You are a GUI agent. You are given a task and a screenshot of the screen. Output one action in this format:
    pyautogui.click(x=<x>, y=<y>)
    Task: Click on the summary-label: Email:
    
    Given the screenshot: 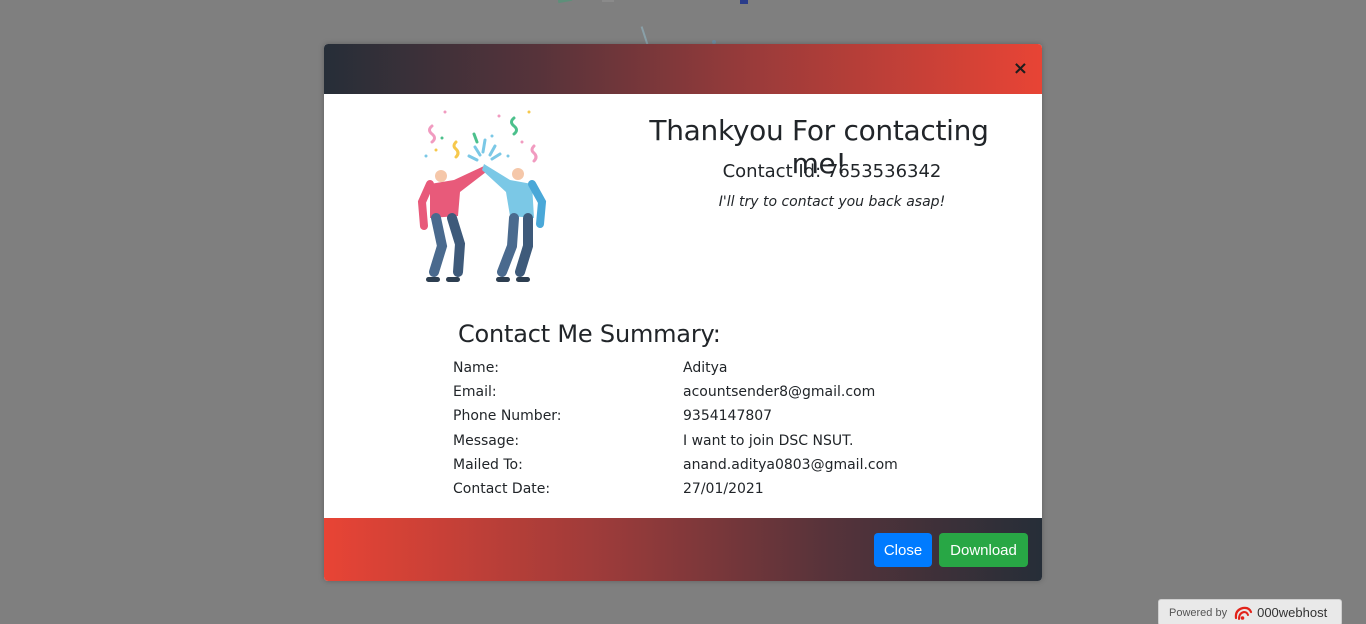 What is the action you would take?
    pyautogui.click(x=475, y=392)
    